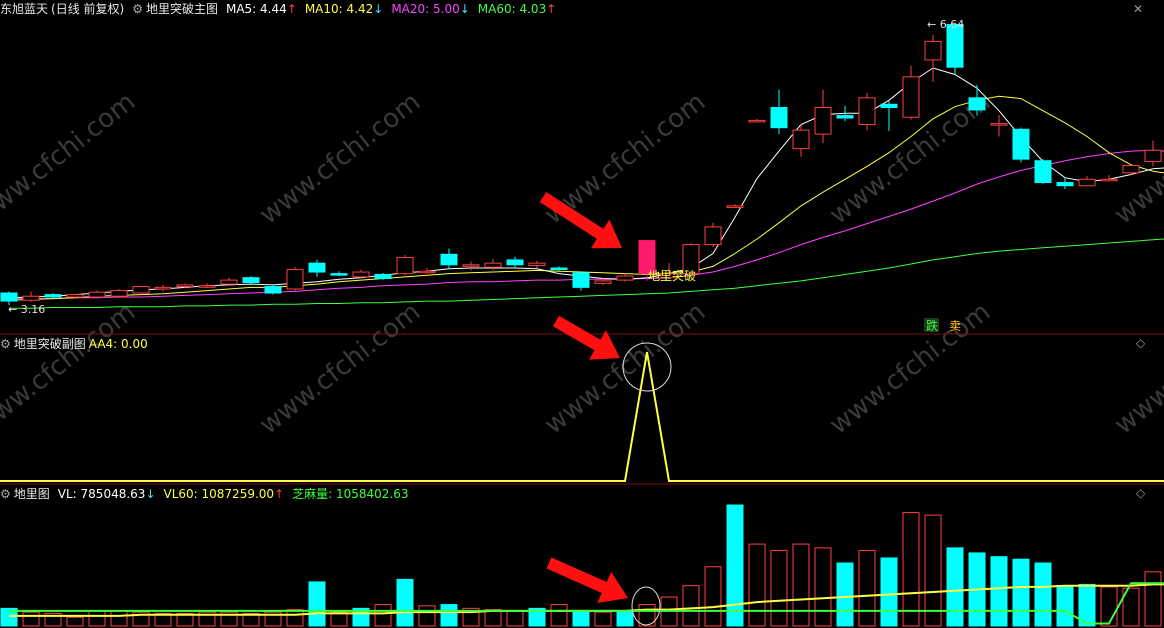 This screenshot has width=1164, height=628. Describe the element at coordinates (932, 325) in the screenshot. I see `sell-signal-label: 跌` at that location.